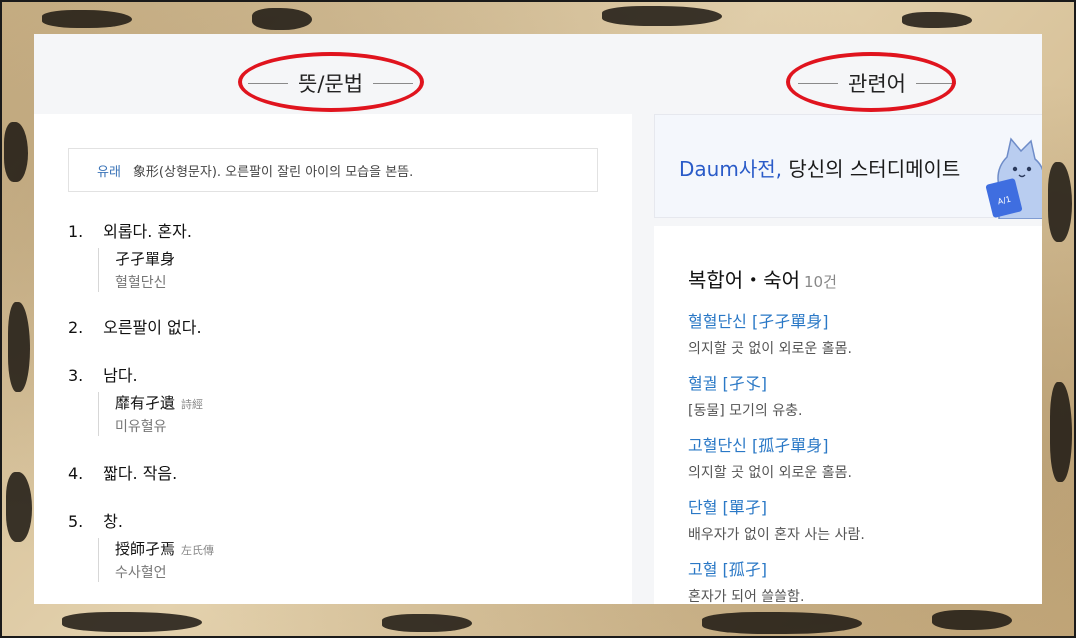 Image resolution: width=1076 pixels, height=638 pixels. Describe the element at coordinates (871, 169) in the screenshot. I see `banner-tagline: 당신의 스터디메이트` at that location.